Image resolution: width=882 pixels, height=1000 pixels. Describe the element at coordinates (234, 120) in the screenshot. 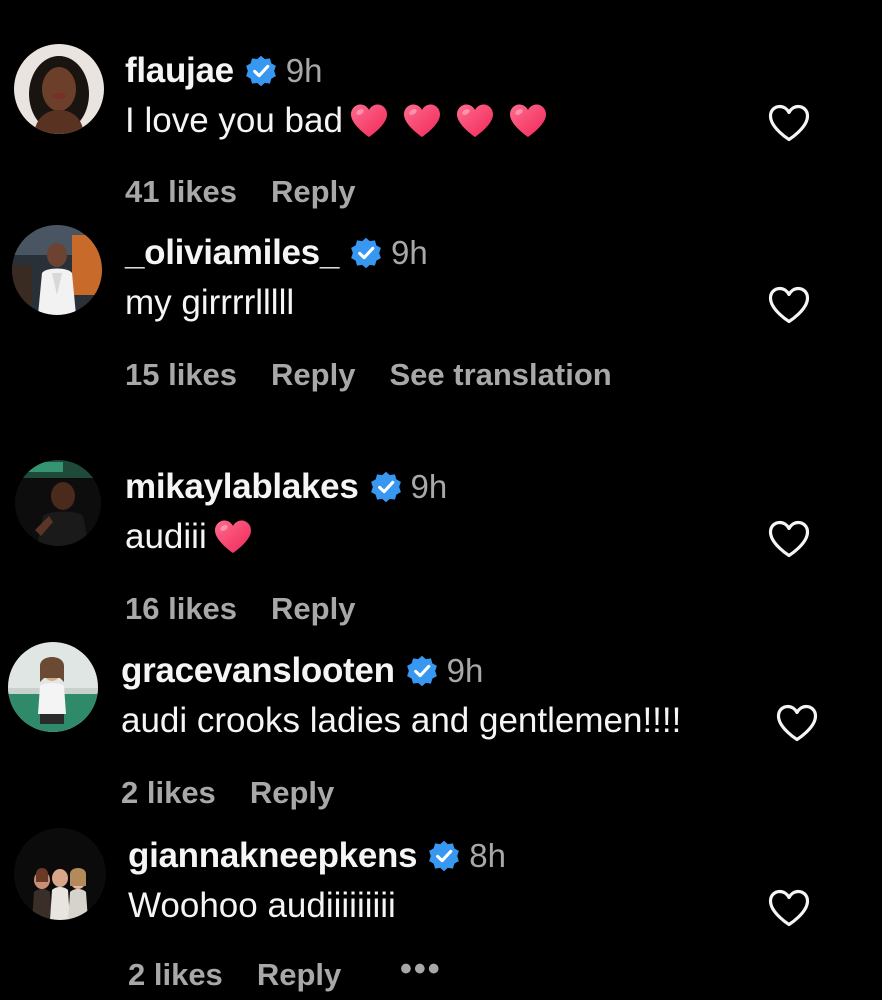

I see `comment-text: I love you bad` at that location.